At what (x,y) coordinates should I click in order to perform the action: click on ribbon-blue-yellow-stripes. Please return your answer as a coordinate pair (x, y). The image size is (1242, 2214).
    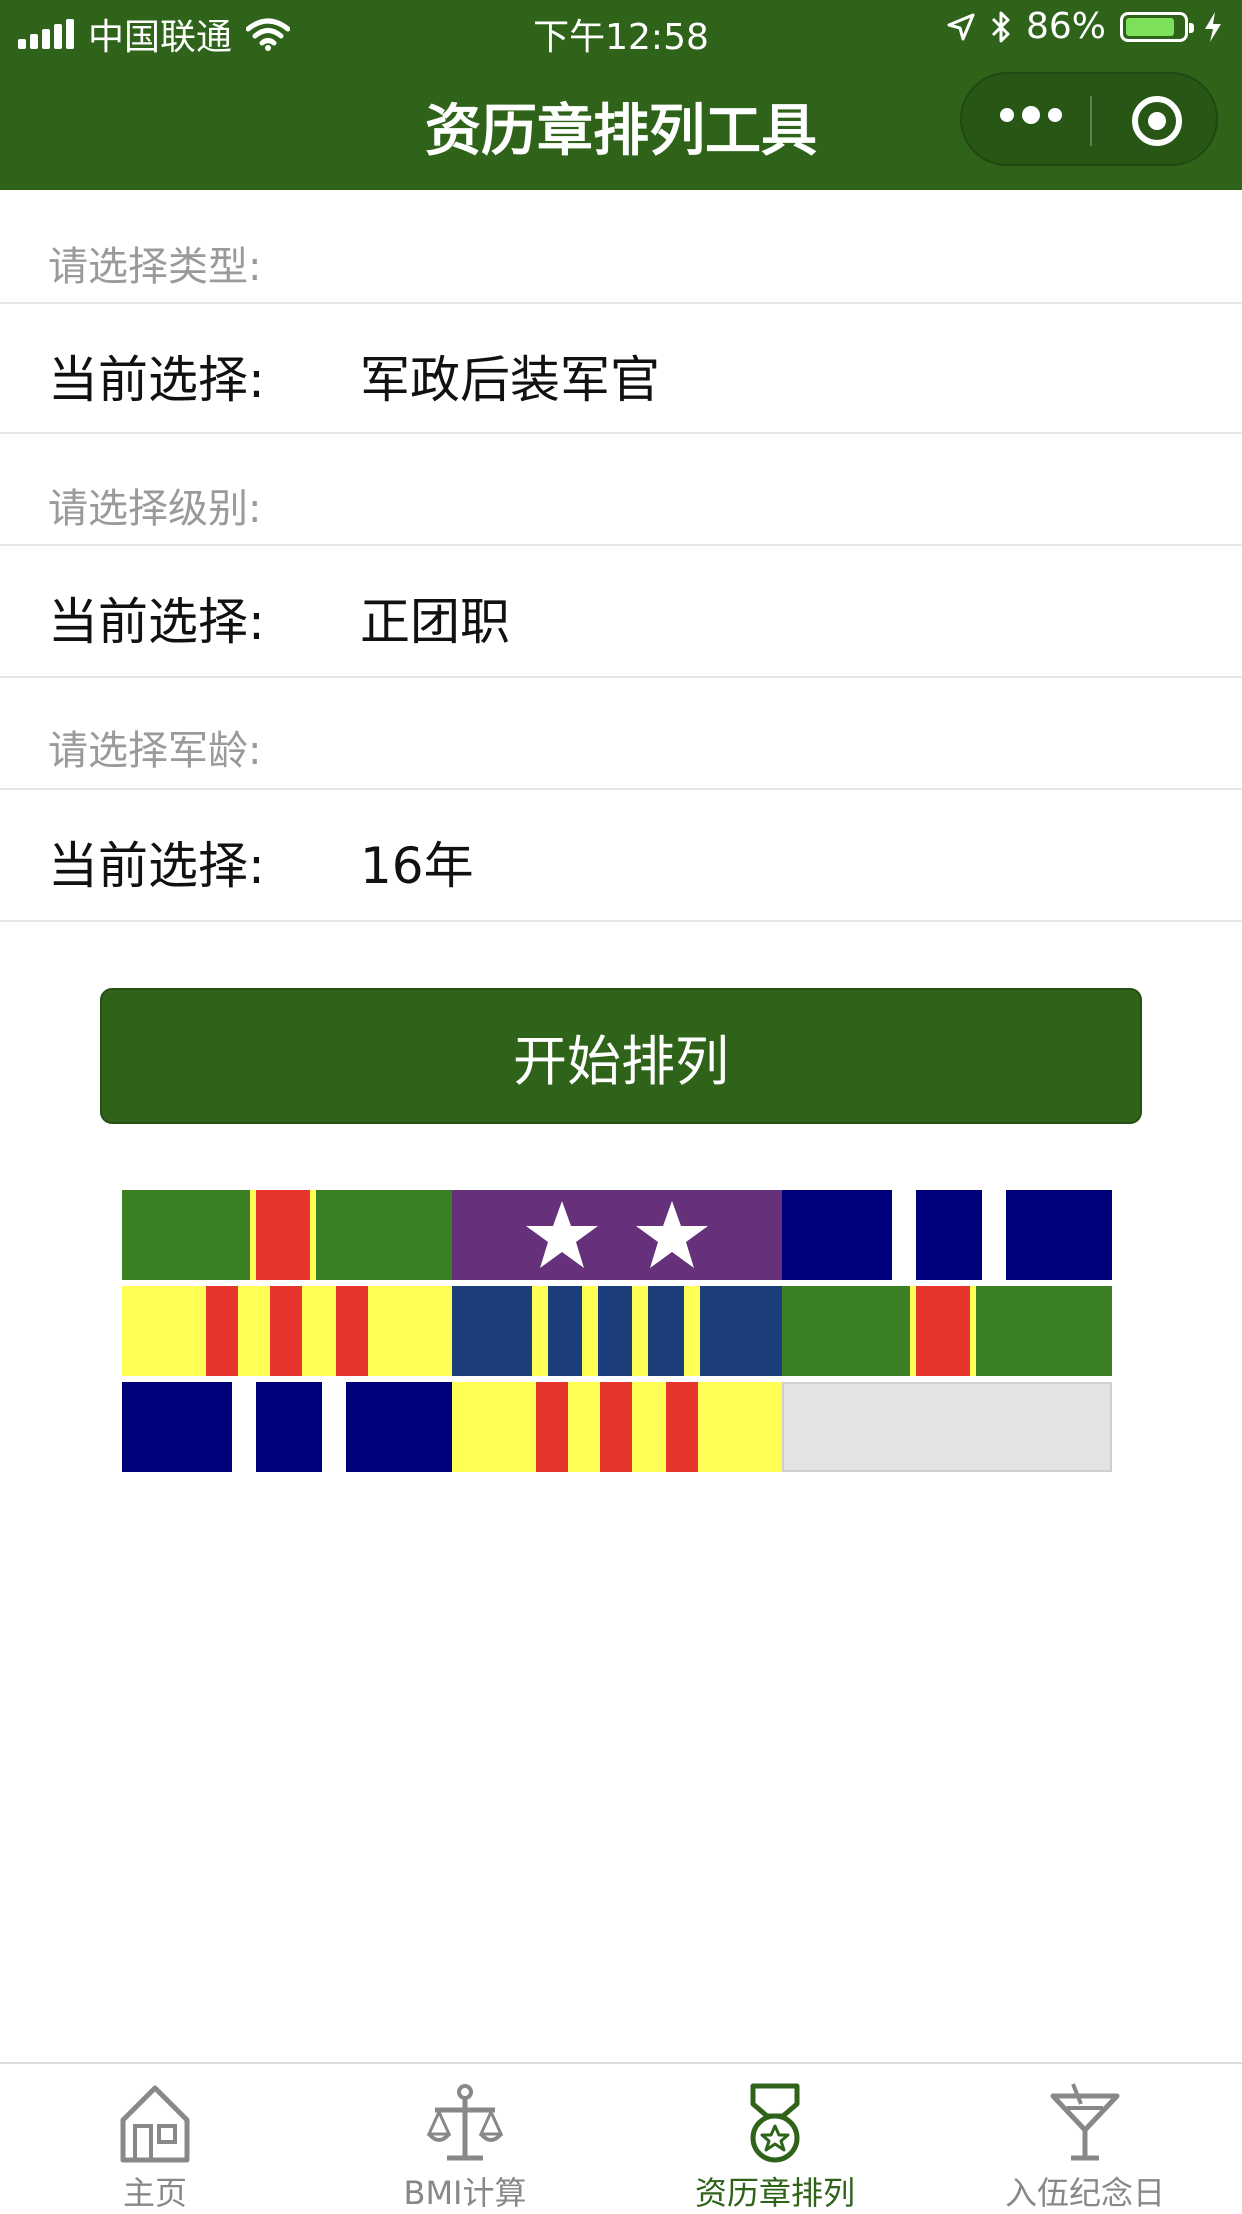
    Looking at the image, I should click on (617, 1331).